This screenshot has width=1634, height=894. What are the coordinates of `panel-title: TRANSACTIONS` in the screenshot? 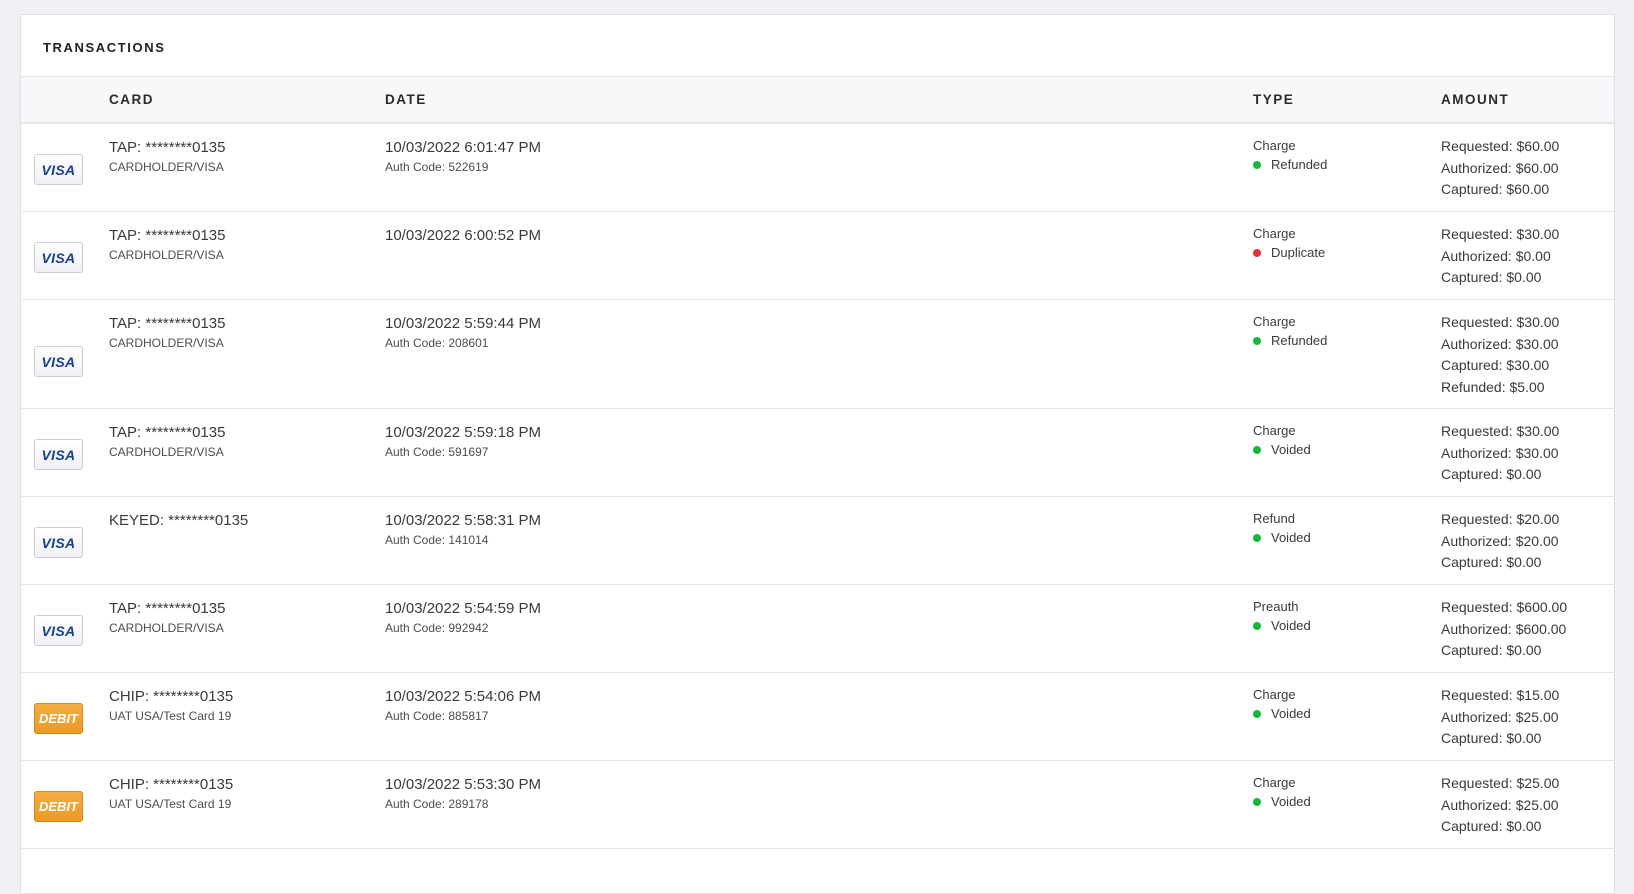 It's located at (104, 47).